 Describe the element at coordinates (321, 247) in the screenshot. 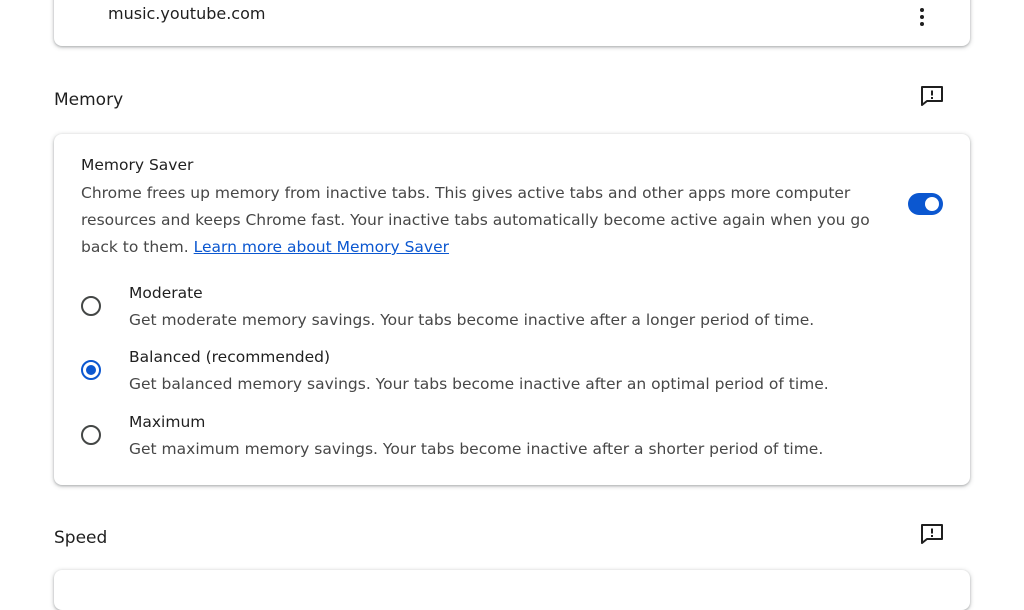

I see `learn-more-link: Learn more about Memory Saver` at that location.